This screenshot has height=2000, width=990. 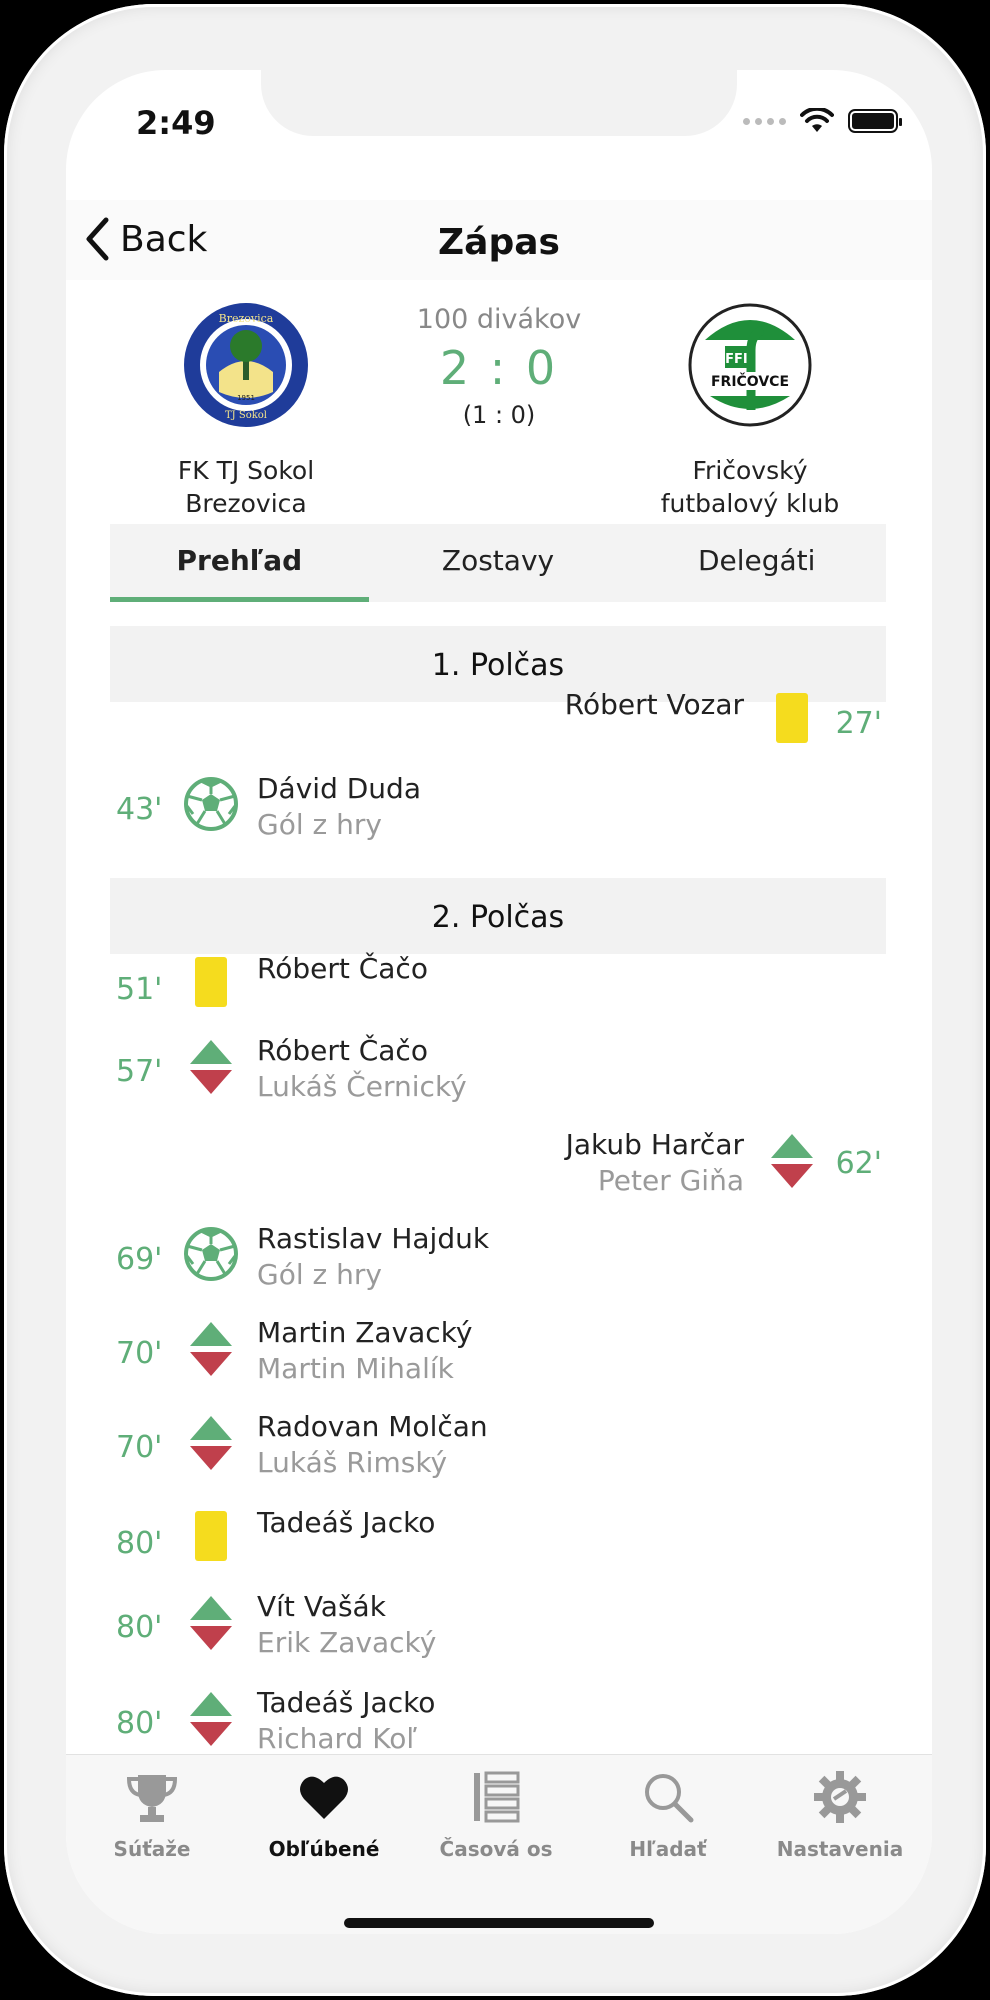 I want to click on event-row: 80' Tadeáš Jacko Richard Koľ, so click(x=498, y=1723).